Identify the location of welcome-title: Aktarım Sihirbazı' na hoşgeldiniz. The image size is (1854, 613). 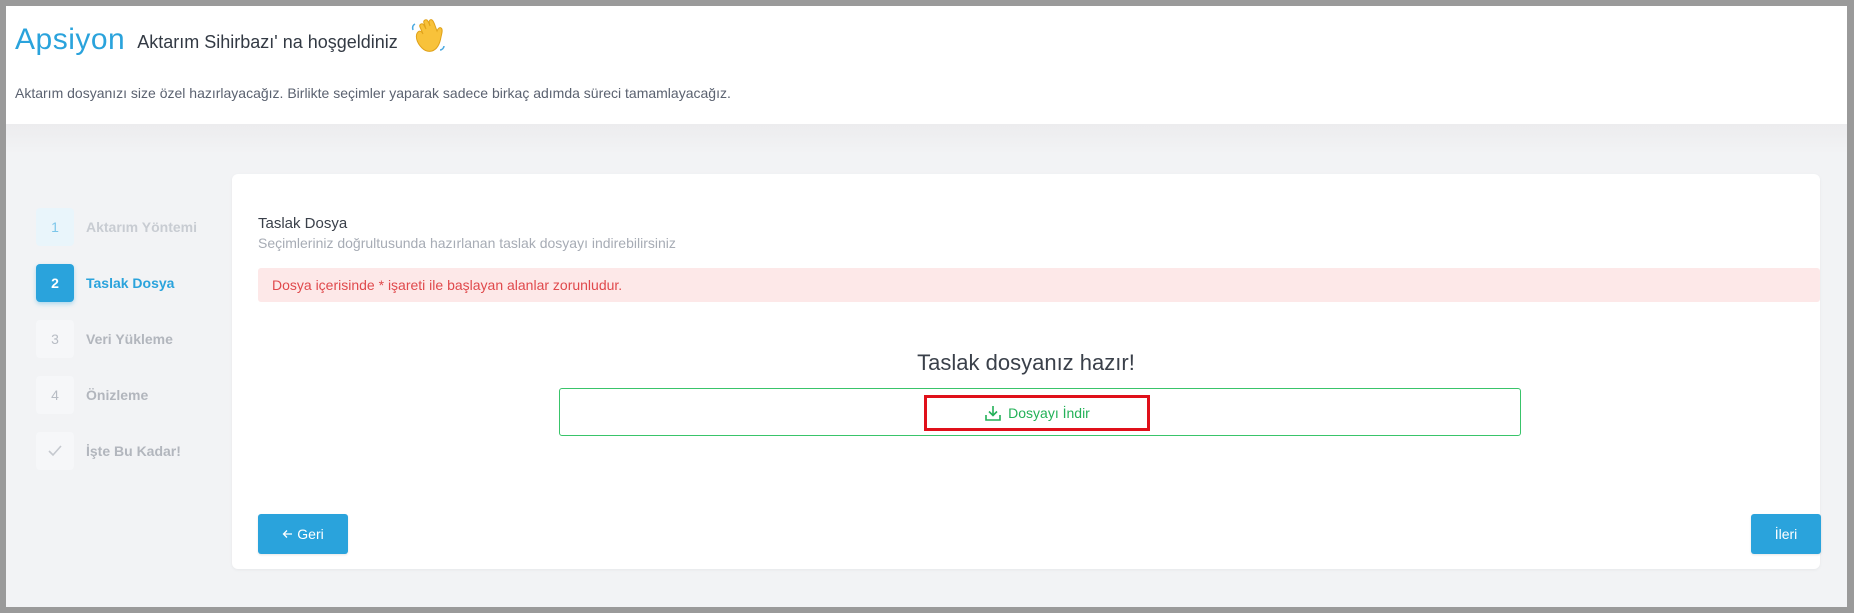
(267, 42).